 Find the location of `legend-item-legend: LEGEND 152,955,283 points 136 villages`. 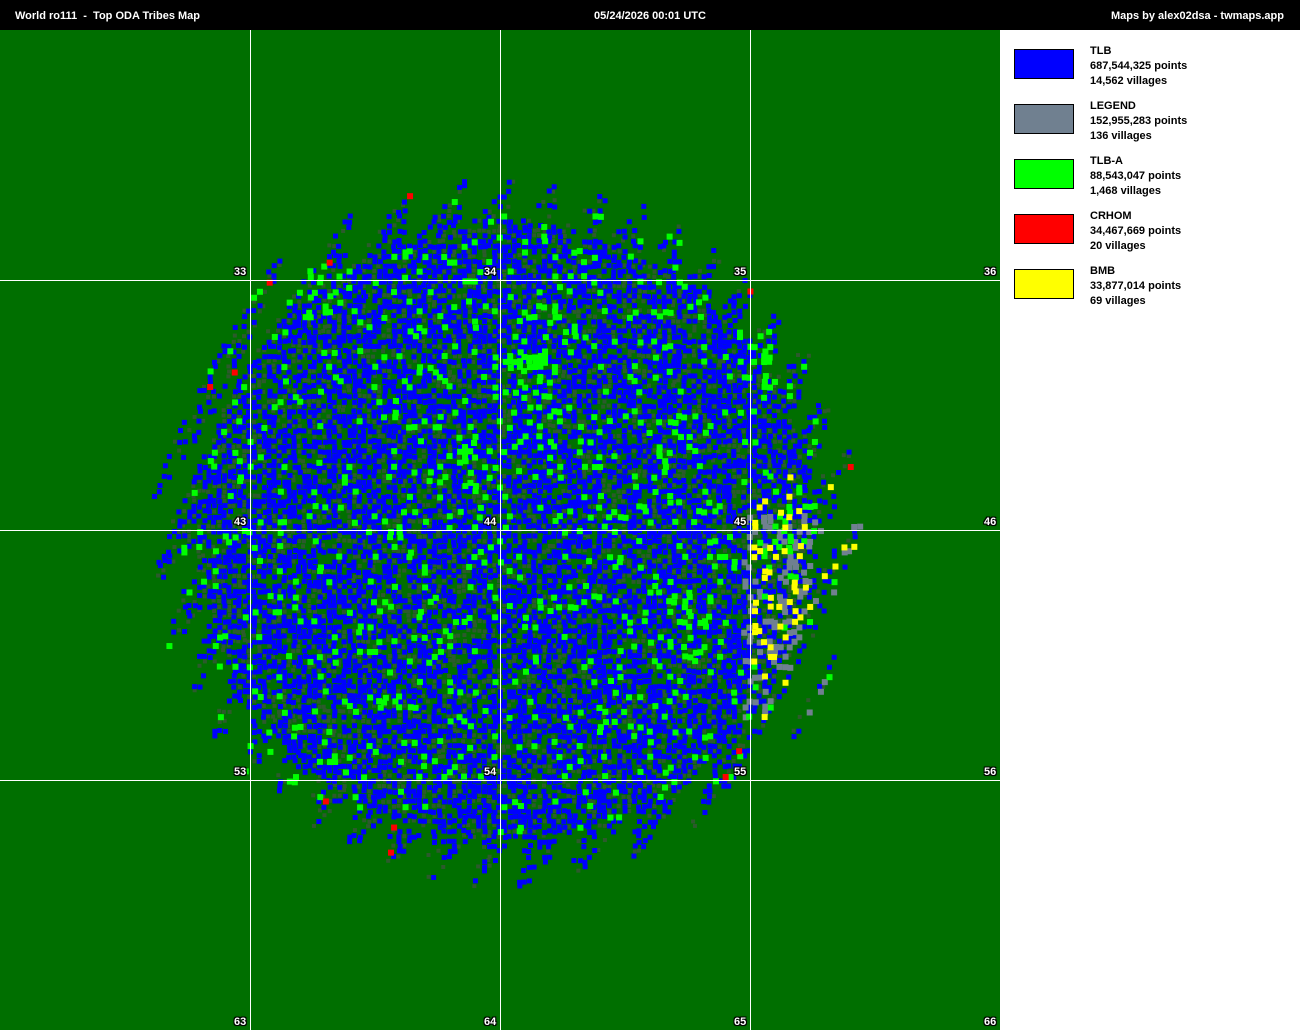

legend-item-legend: LEGEND 152,955,283 points 136 villages is located at coordinates (1154, 126).